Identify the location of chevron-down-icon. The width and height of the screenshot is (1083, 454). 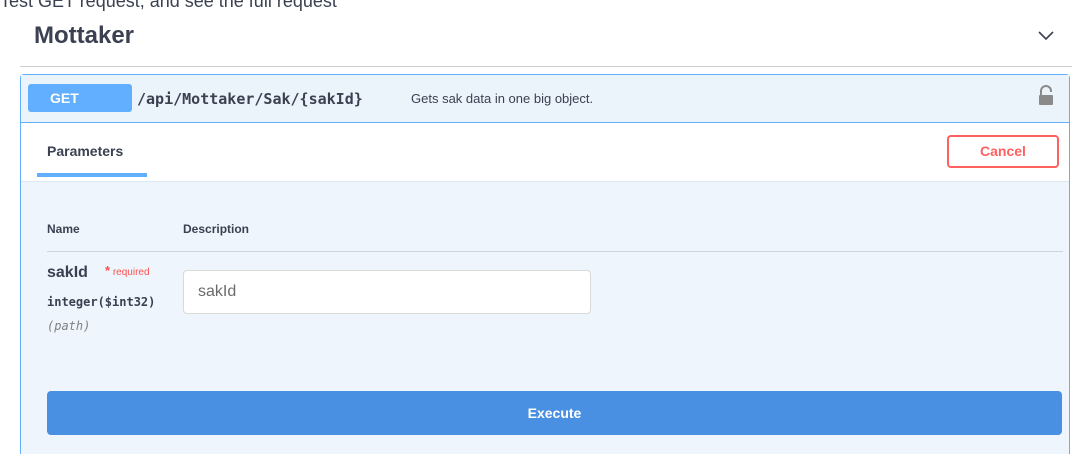
(1046, 36).